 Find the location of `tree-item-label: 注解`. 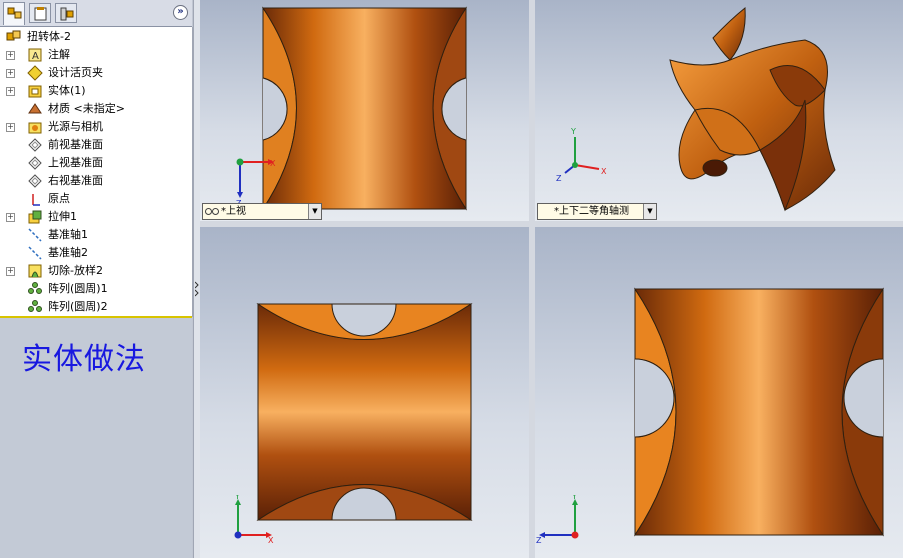

tree-item-label: 注解 is located at coordinates (59, 54).